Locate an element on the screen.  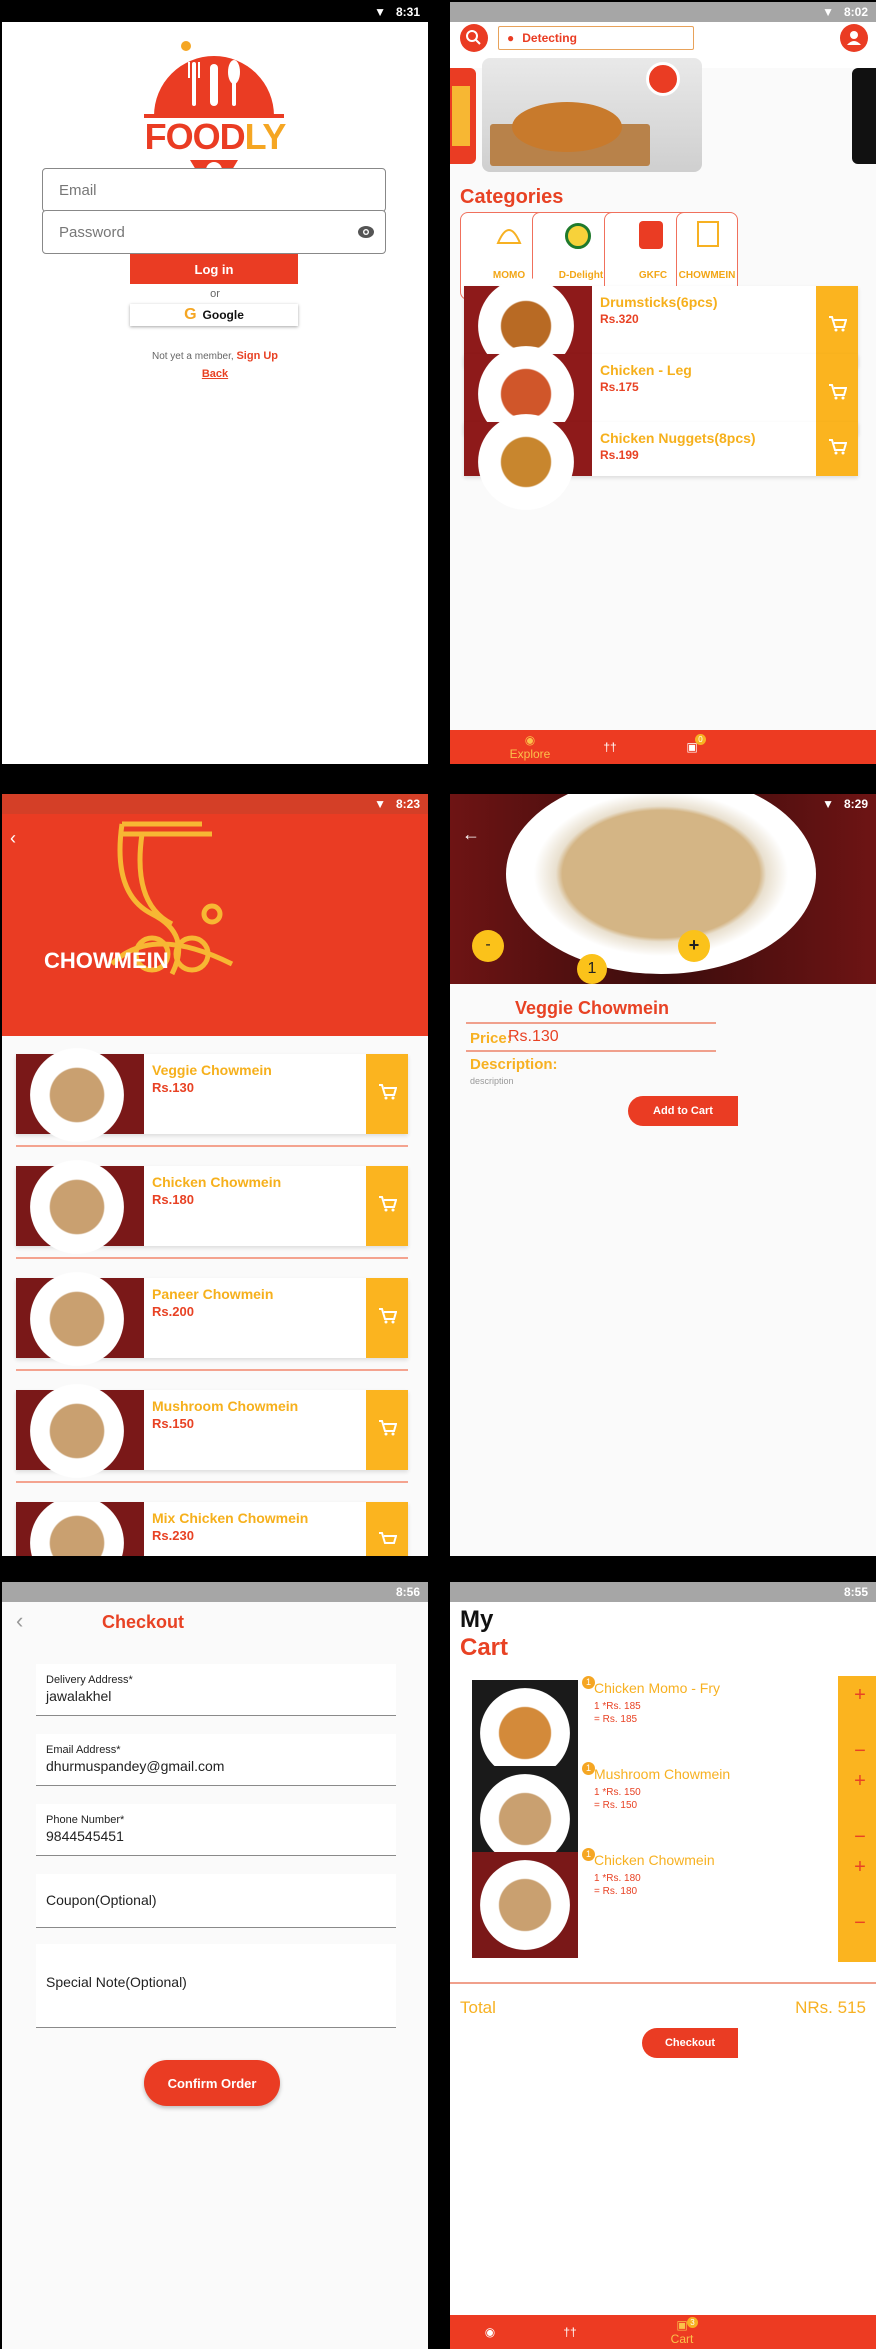
quantity-badge: 1 is located at coordinates (592, 969).